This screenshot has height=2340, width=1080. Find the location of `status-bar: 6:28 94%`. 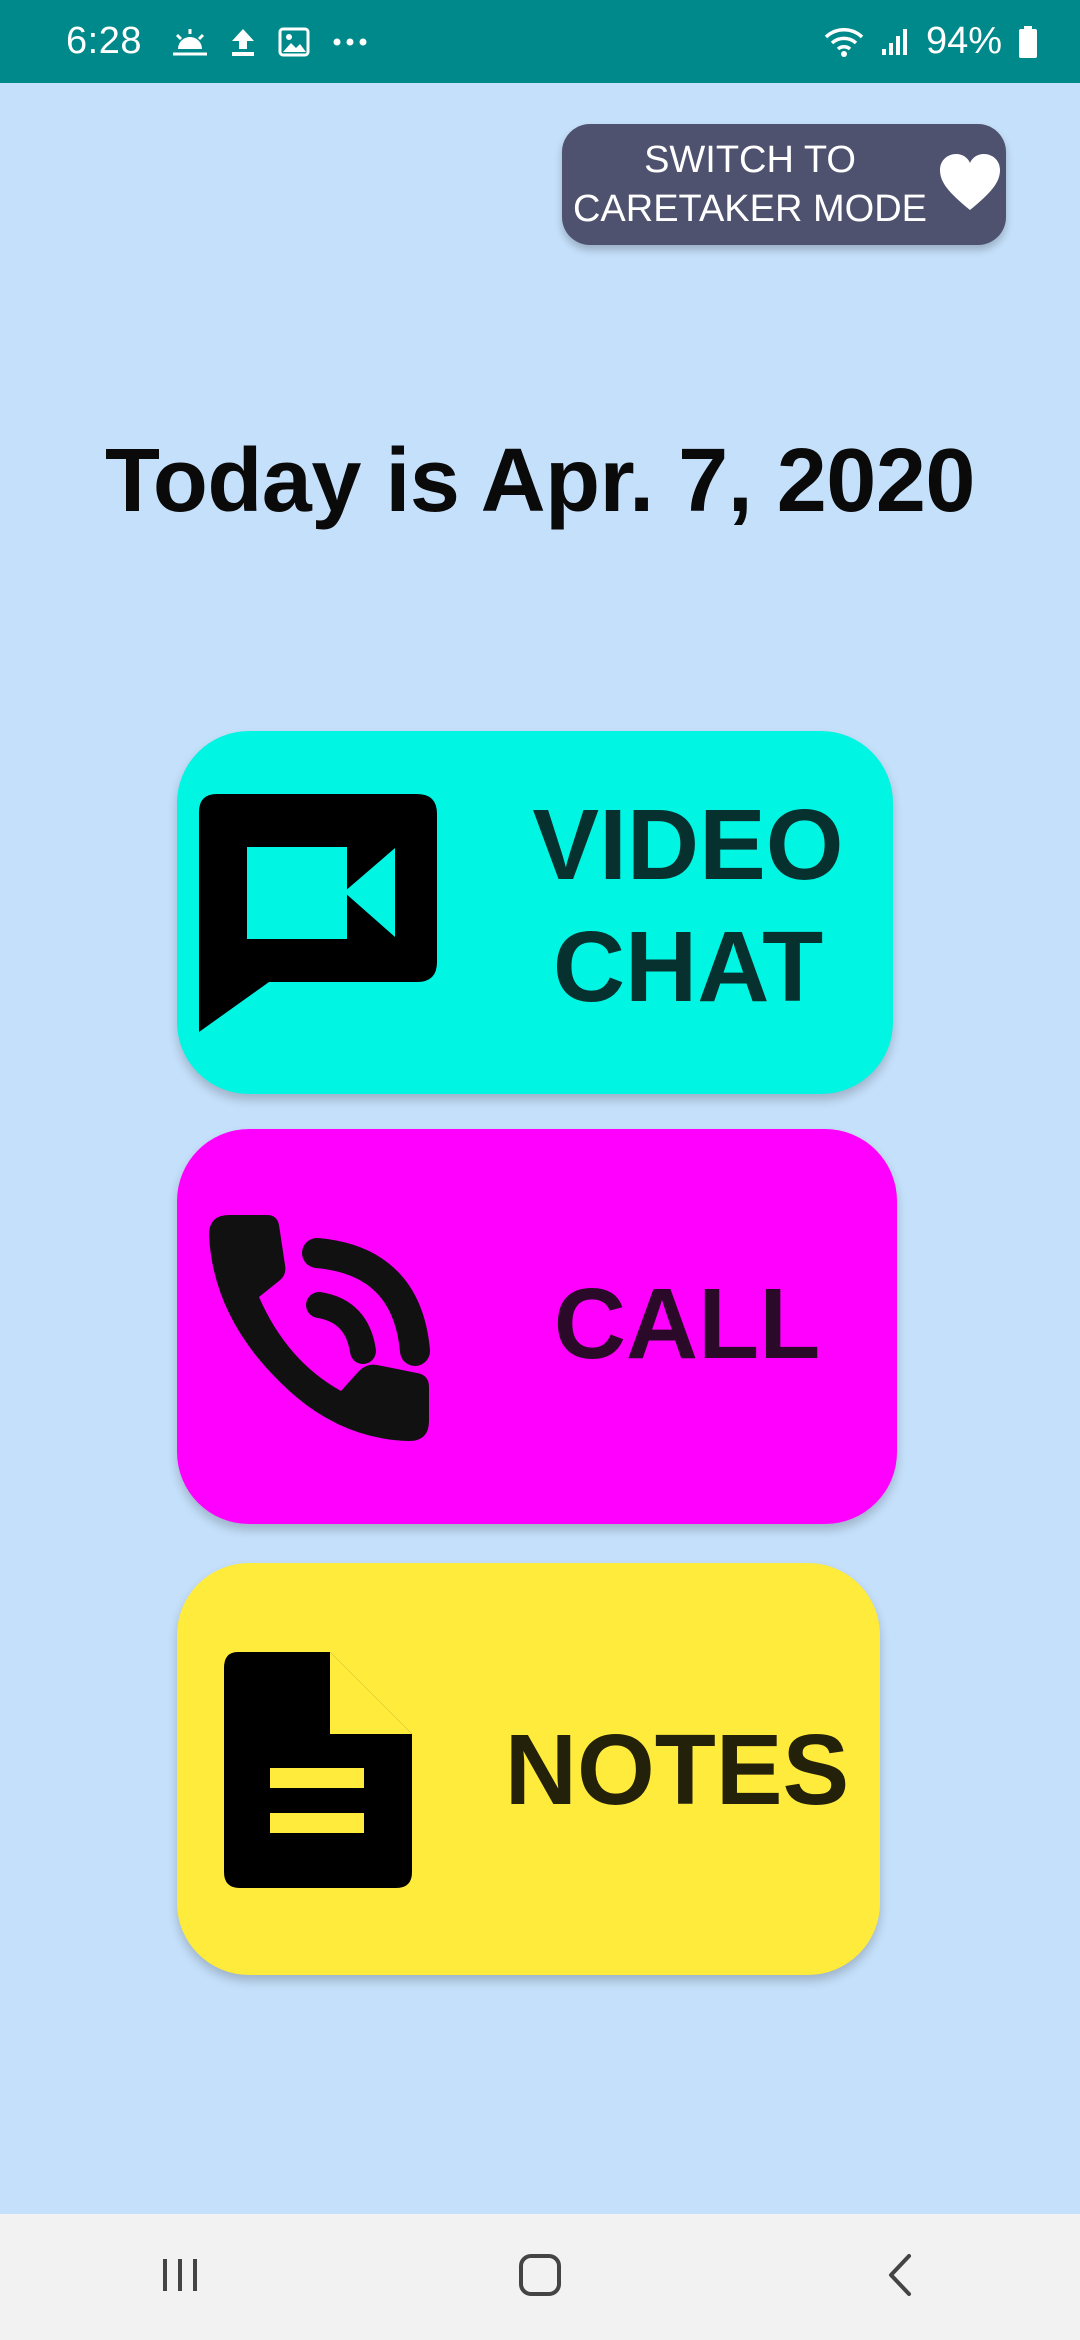

status-bar: 6:28 94% is located at coordinates (540, 41).